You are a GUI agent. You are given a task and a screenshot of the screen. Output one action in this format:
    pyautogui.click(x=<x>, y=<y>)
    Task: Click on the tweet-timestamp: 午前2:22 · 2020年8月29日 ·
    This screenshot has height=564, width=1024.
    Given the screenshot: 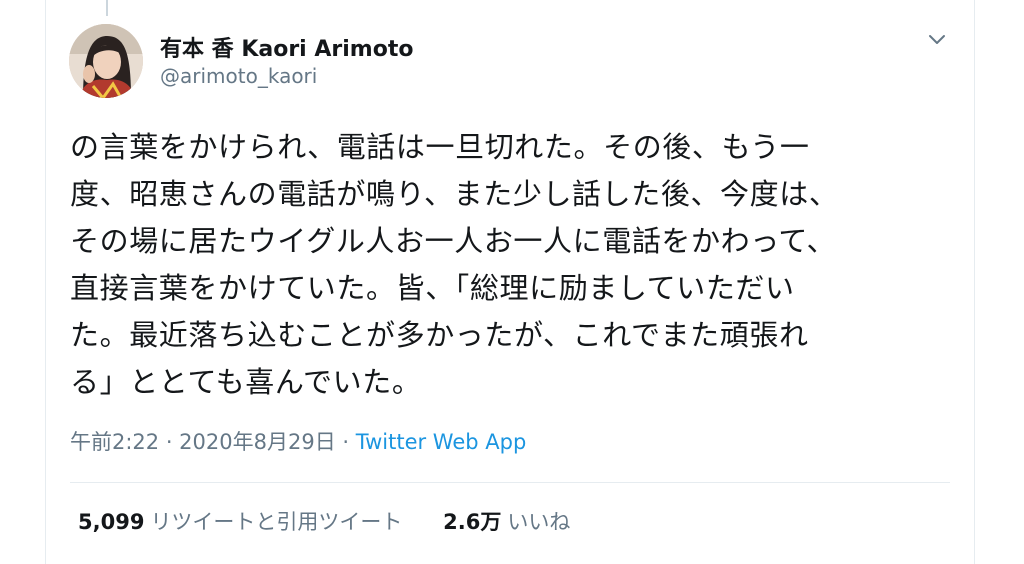 What is the action you would take?
    pyautogui.click(x=213, y=442)
    